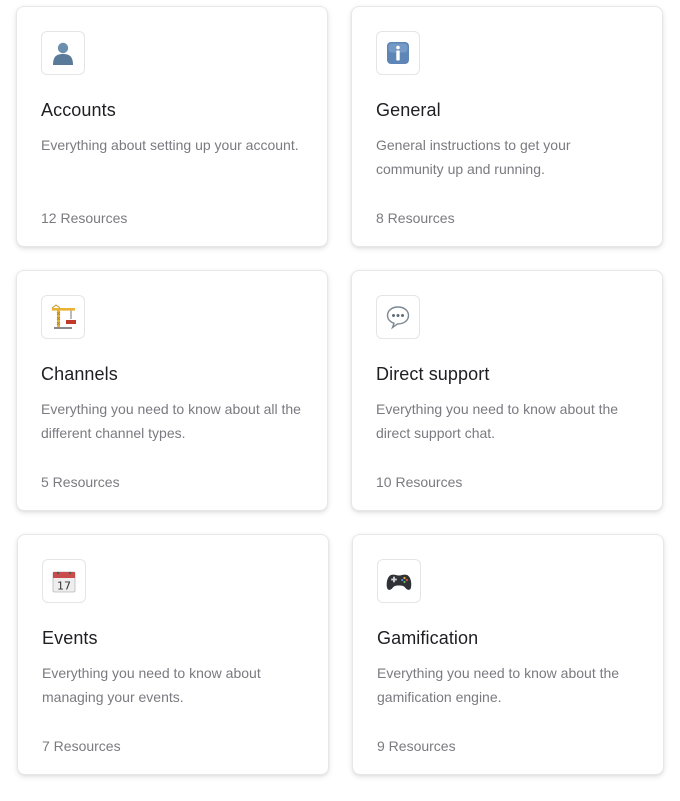 This screenshot has width=680, height=801. Describe the element at coordinates (419, 482) in the screenshot. I see `resource-count: 10 Resources` at that location.